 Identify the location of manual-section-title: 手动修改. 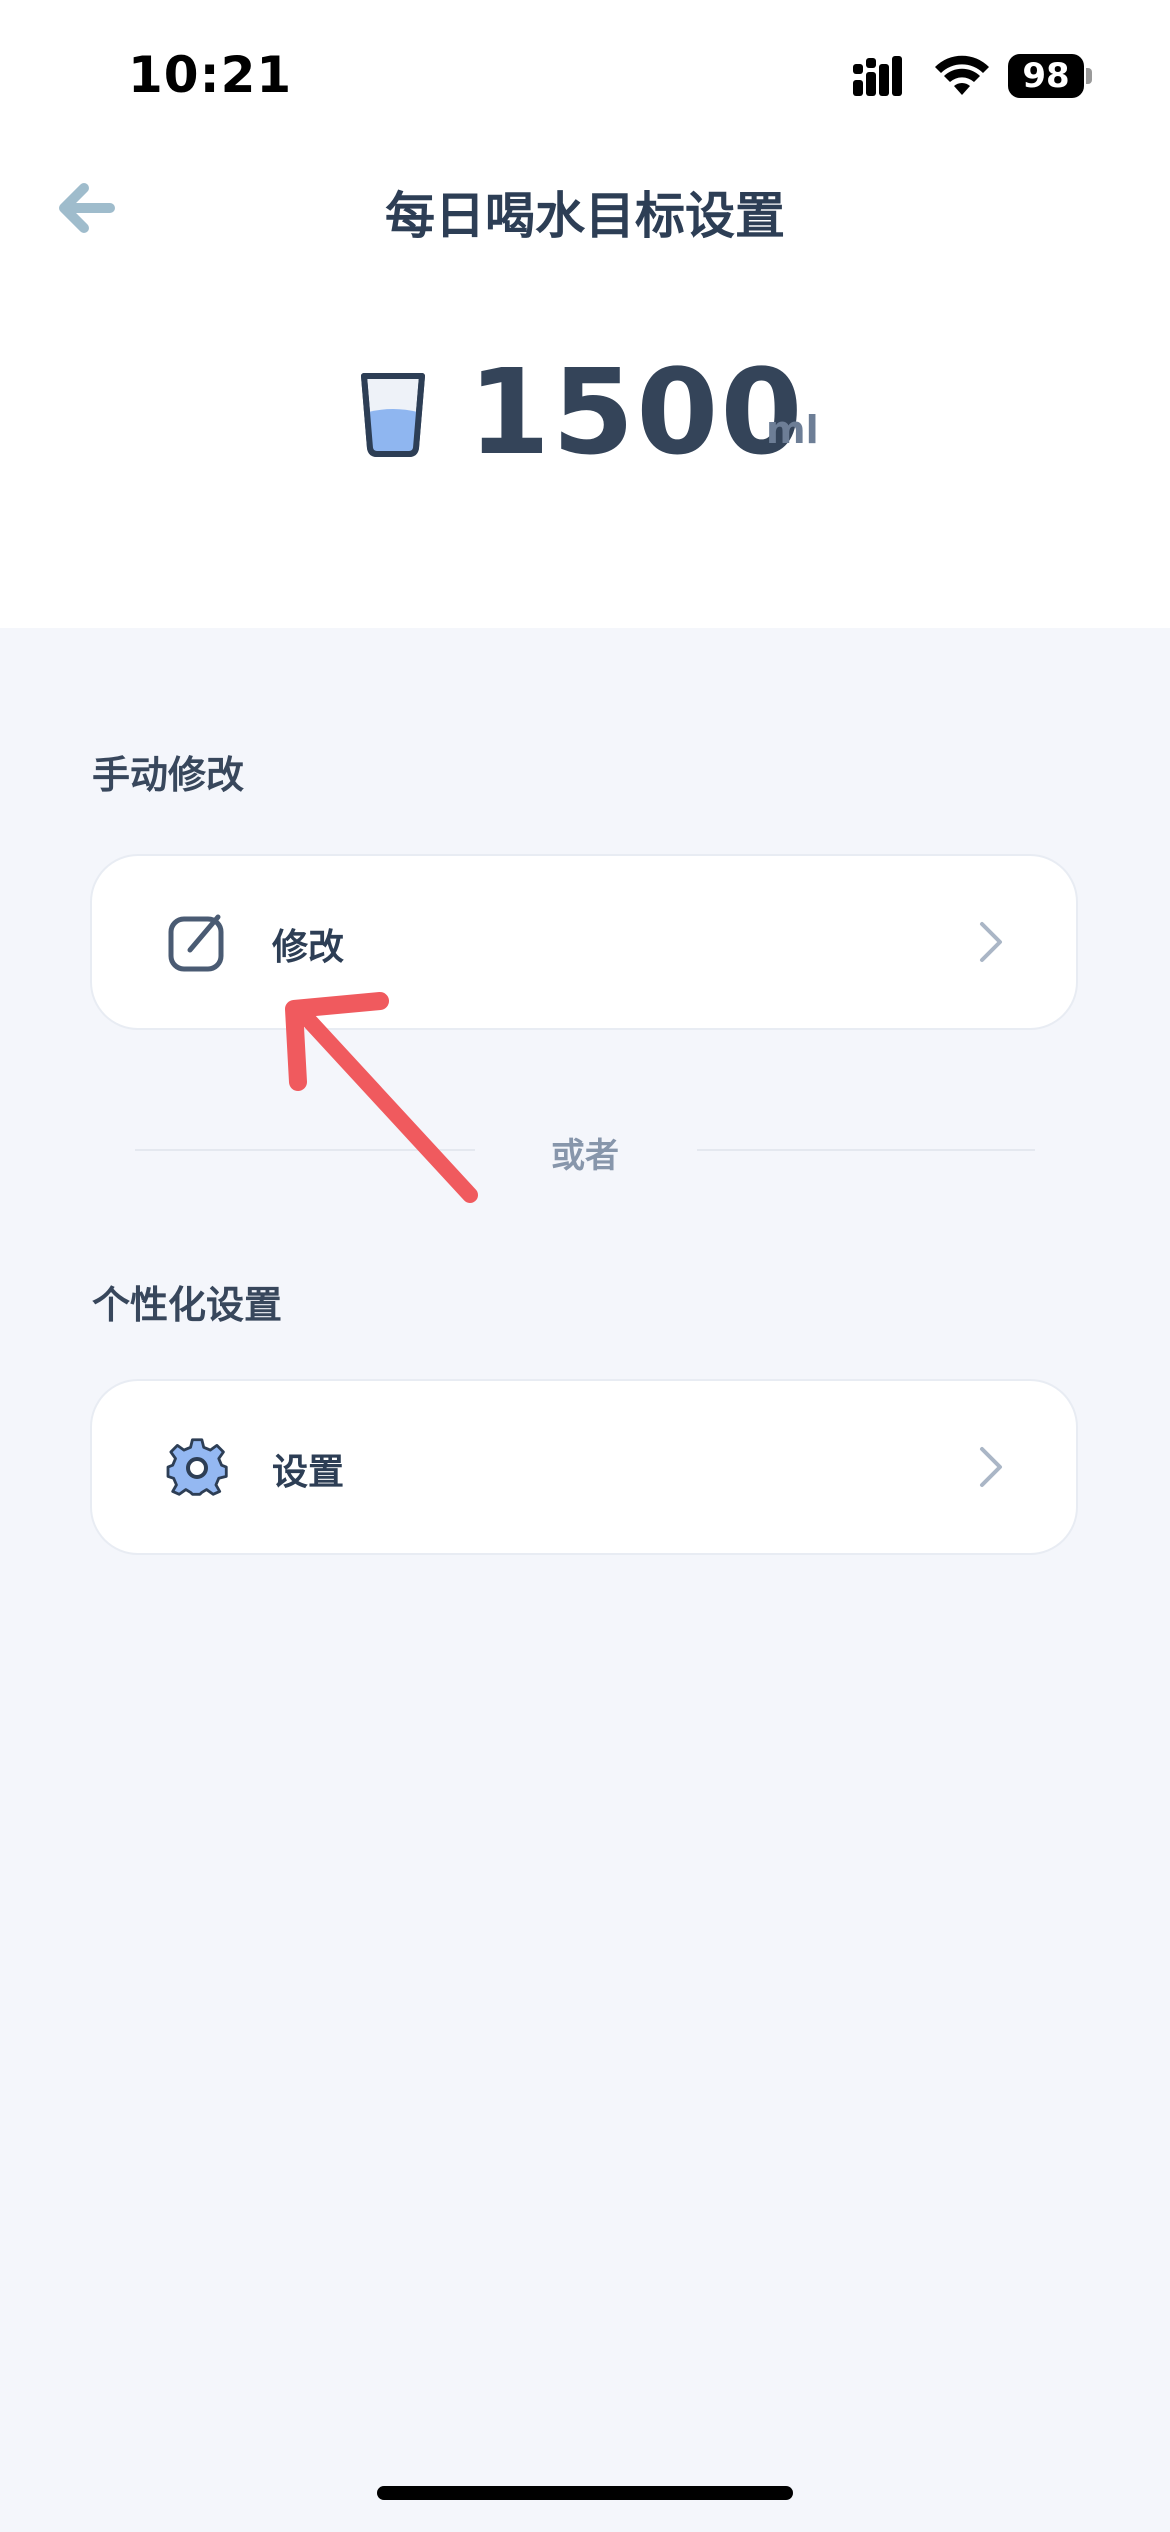
(168, 775).